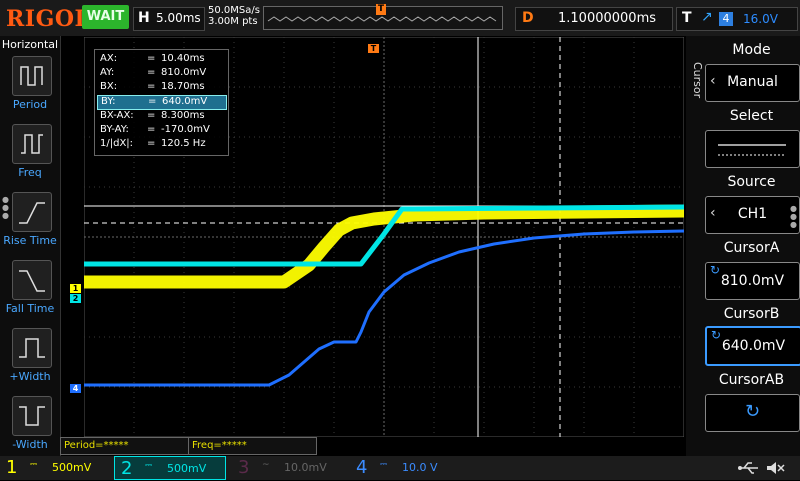 The width and height of the screenshot is (800, 481). What do you see at coordinates (127, 468) in the screenshot?
I see `ch2-number: 2` at bounding box center [127, 468].